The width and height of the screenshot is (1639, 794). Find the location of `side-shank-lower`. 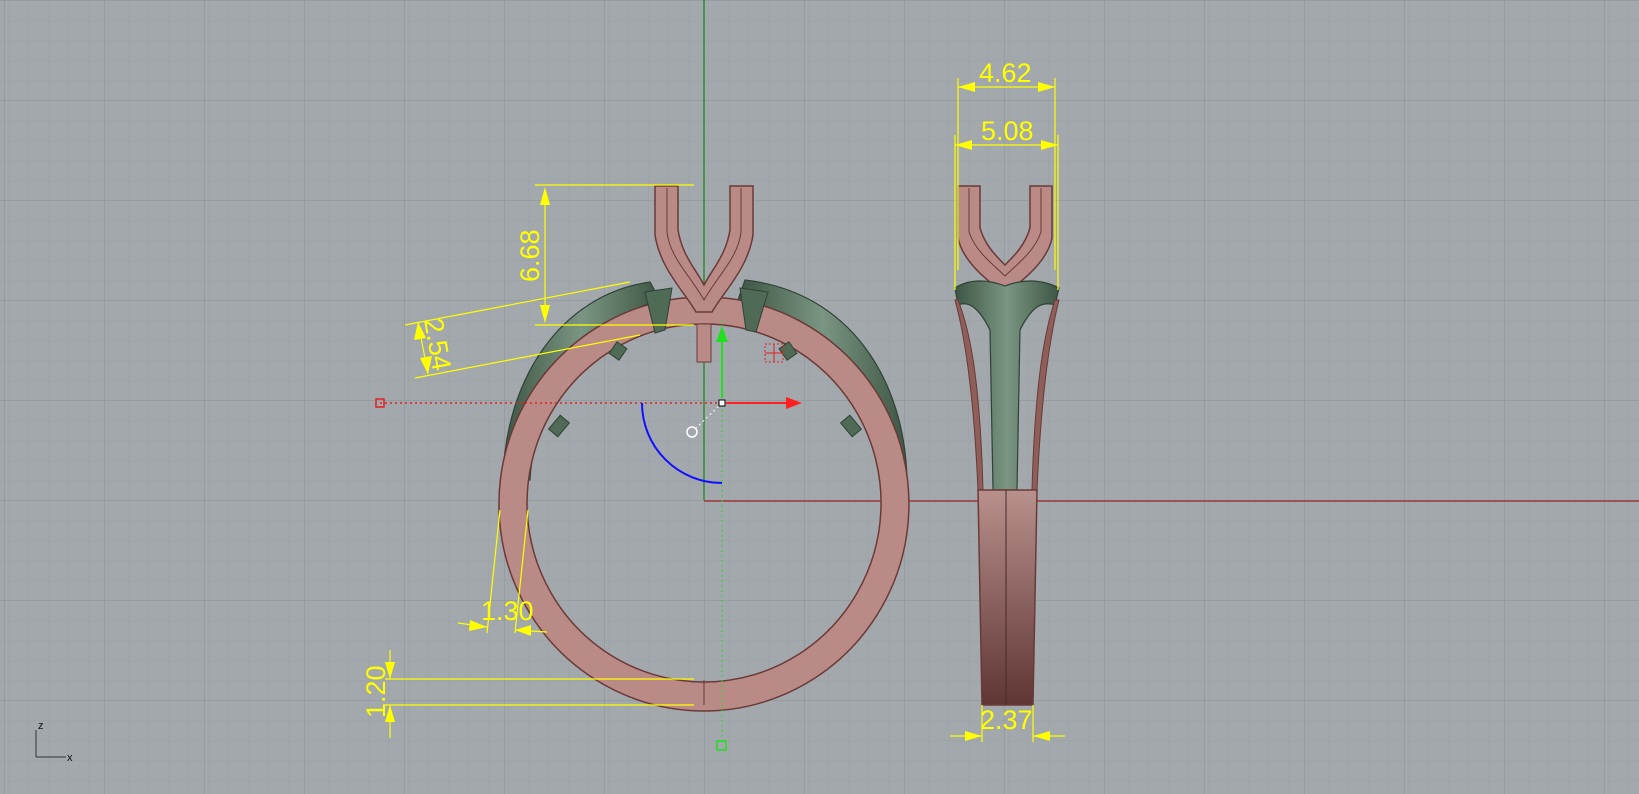

side-shank-lower is located at coordinates (1007, 597).